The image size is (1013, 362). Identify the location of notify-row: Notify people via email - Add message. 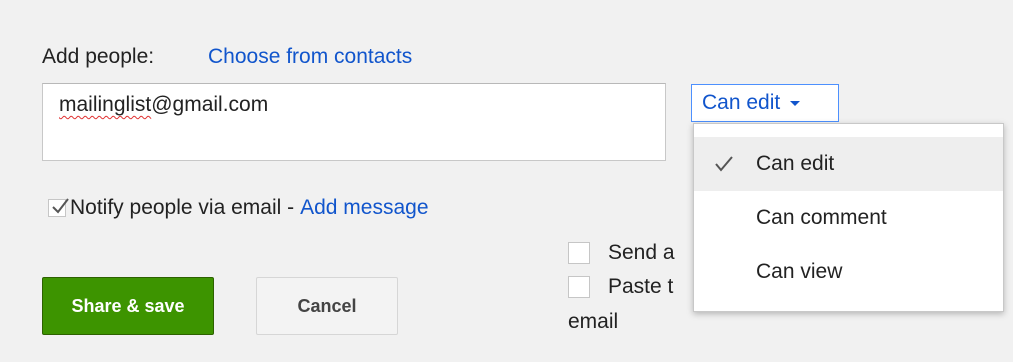
(238, 208).